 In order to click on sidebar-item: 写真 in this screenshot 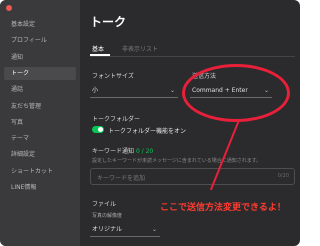, I will do `click(40, 122)`.